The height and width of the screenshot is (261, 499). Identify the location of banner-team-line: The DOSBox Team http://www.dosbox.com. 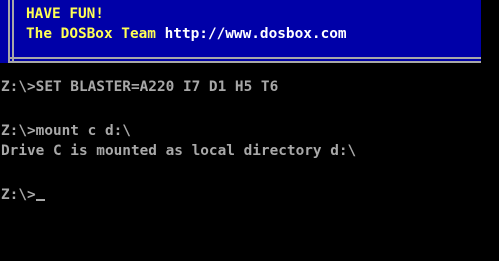
(186, 34).